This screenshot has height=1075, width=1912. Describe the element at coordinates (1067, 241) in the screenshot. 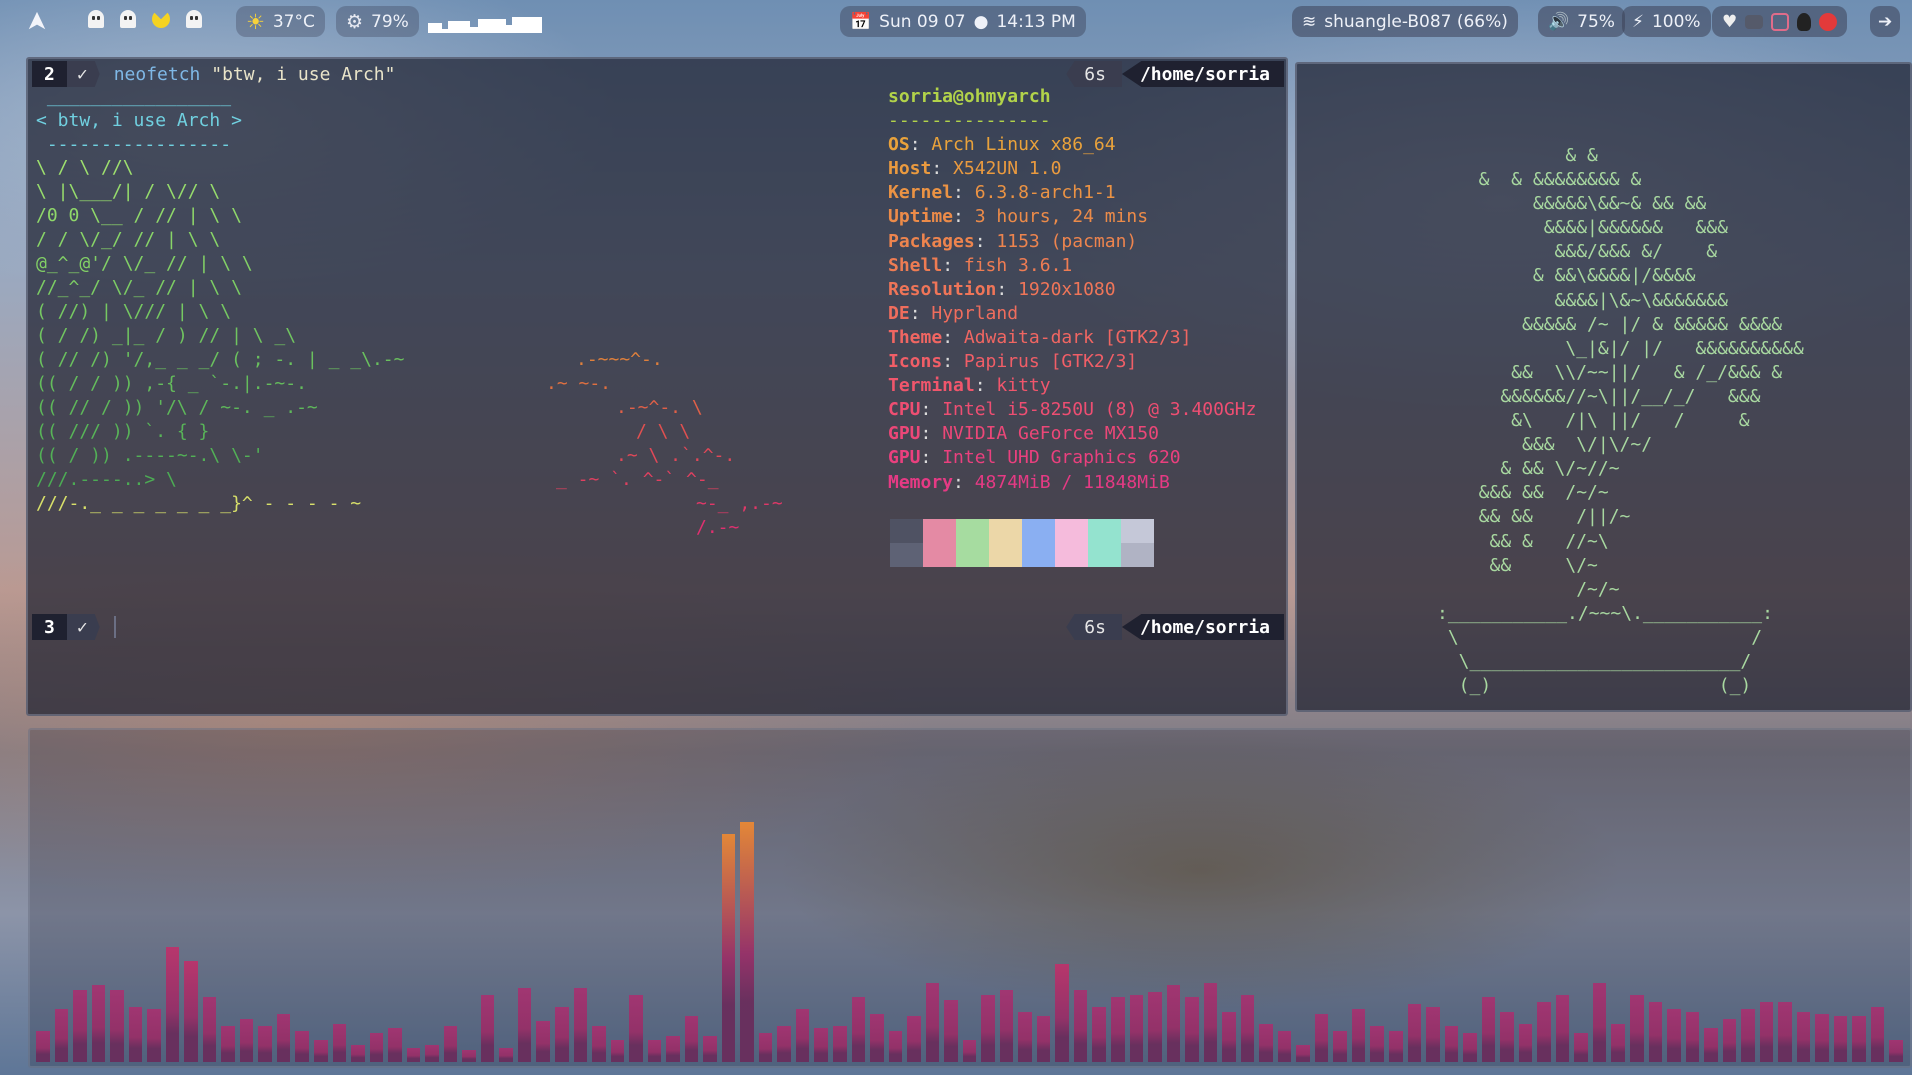

I see `info-value: 1153 (pacman)` at that location.